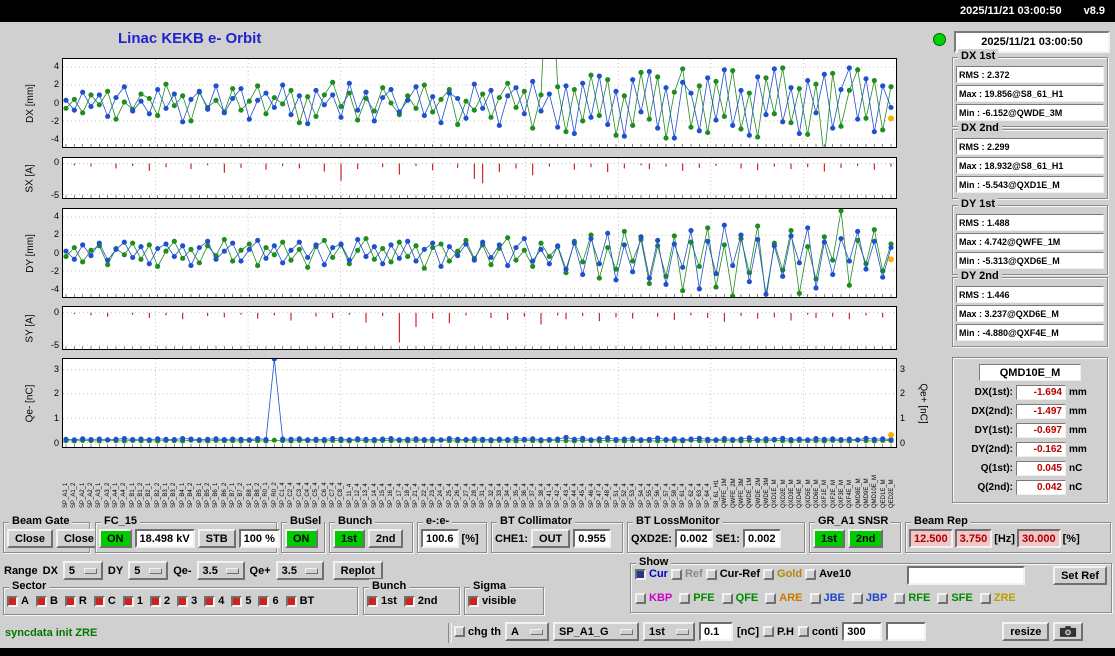 This screenshot has width=1115, height=656. Describe the element at coordinates (357, 570) in the screenshot. I see `replot-button: Replot` at that location.